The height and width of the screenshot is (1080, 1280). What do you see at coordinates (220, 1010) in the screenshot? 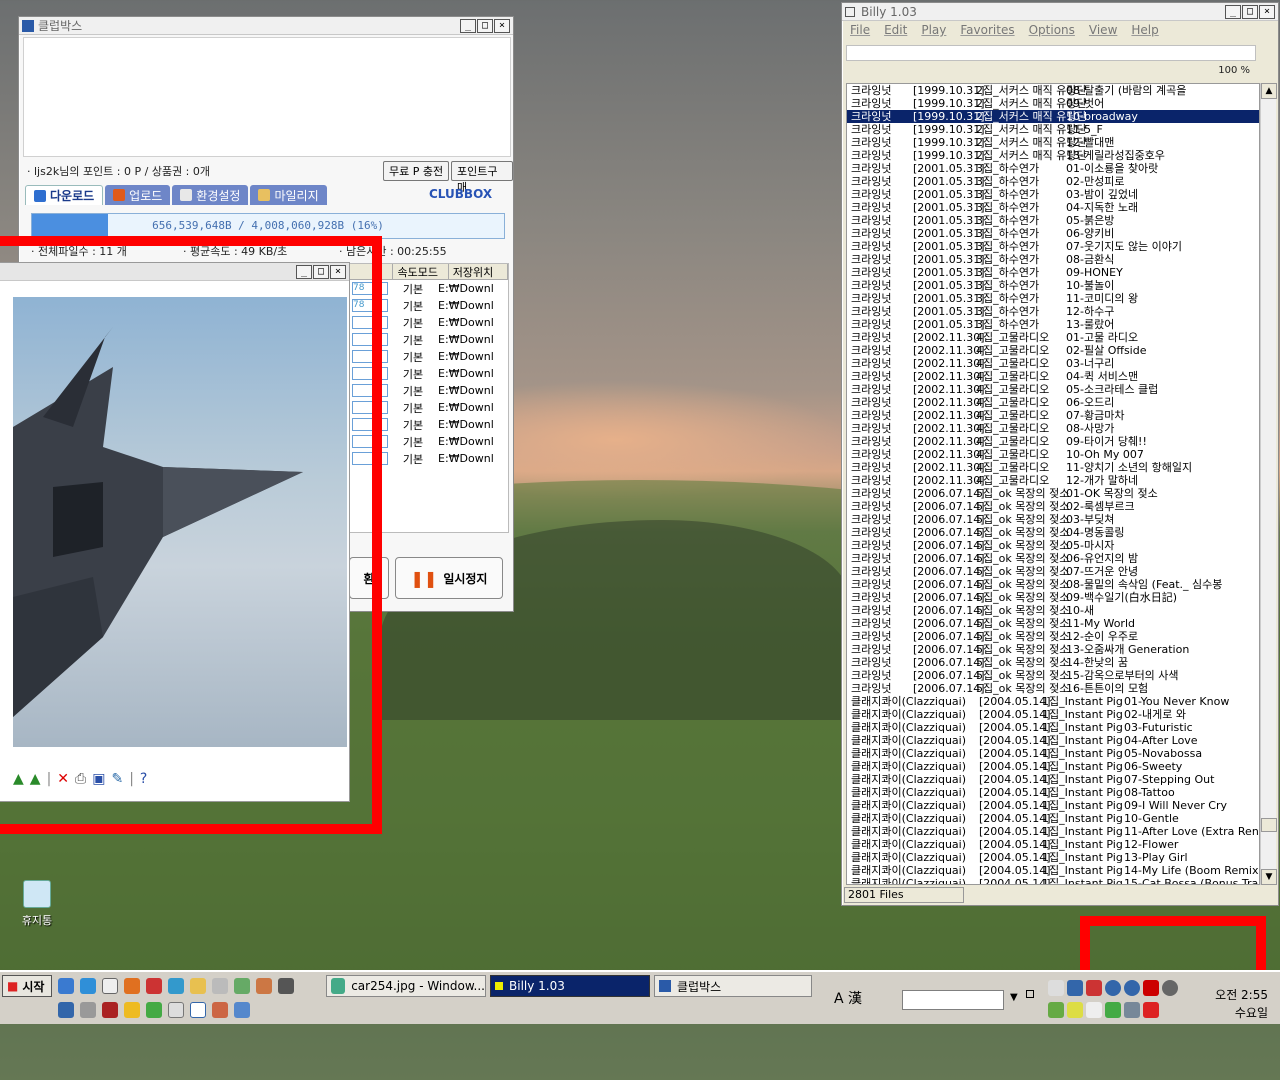
I see `bin-icon` at bounding box center [220, 1010].